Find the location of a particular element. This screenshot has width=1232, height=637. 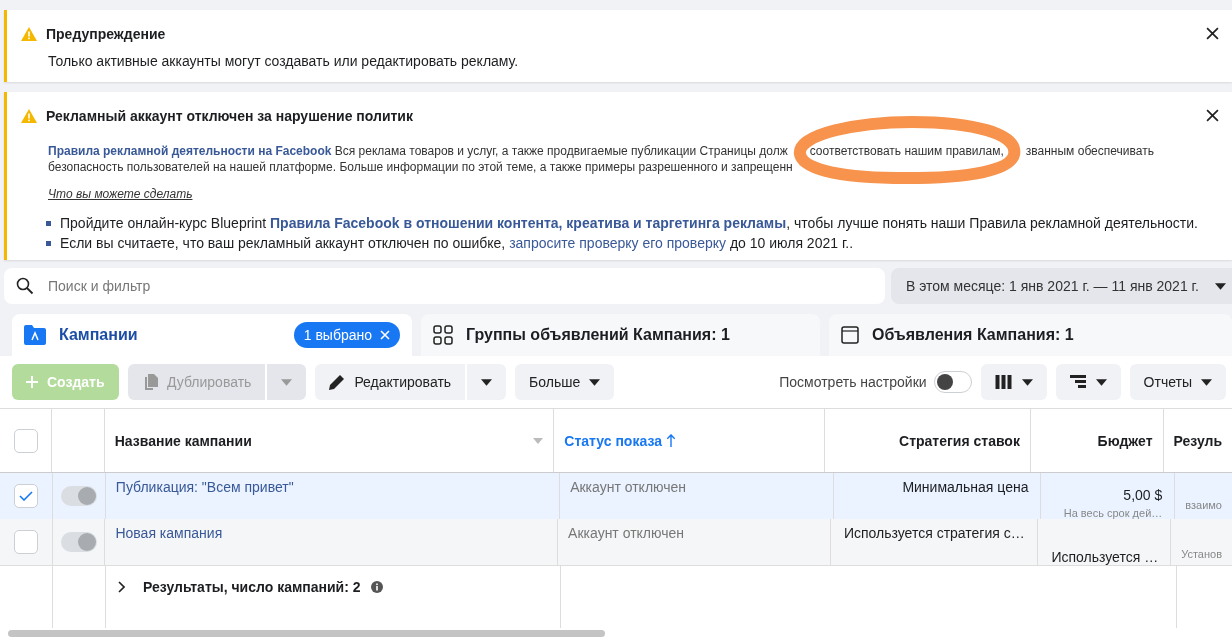

column-header: Бюджет is located at coordinates (1125, 440).